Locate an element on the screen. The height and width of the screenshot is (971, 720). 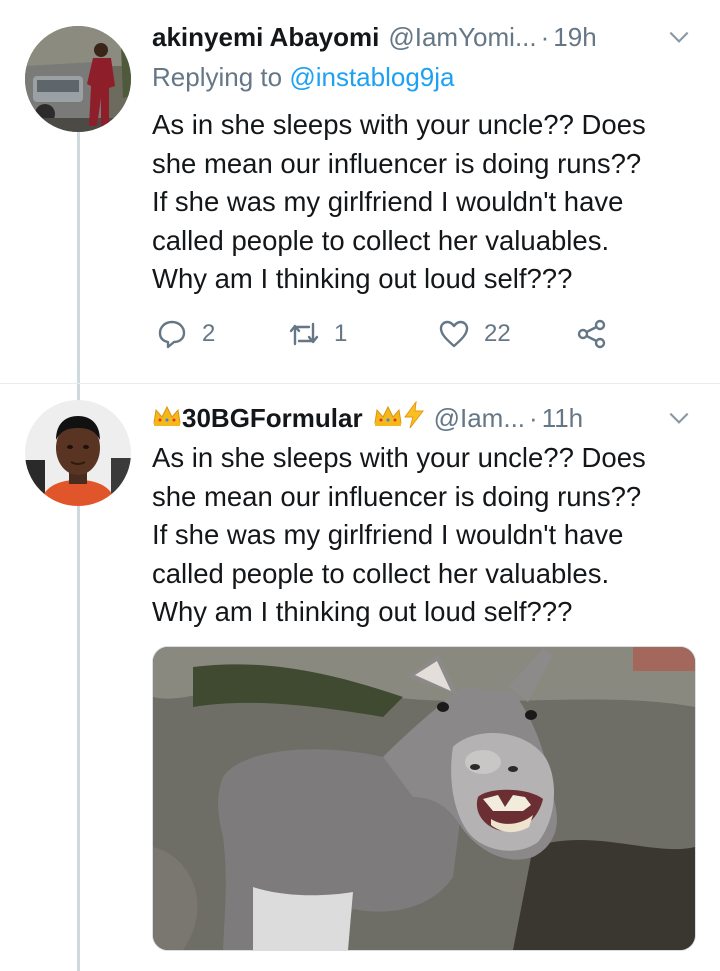
avatar-30bgformular is located at coordinates (78, 453).